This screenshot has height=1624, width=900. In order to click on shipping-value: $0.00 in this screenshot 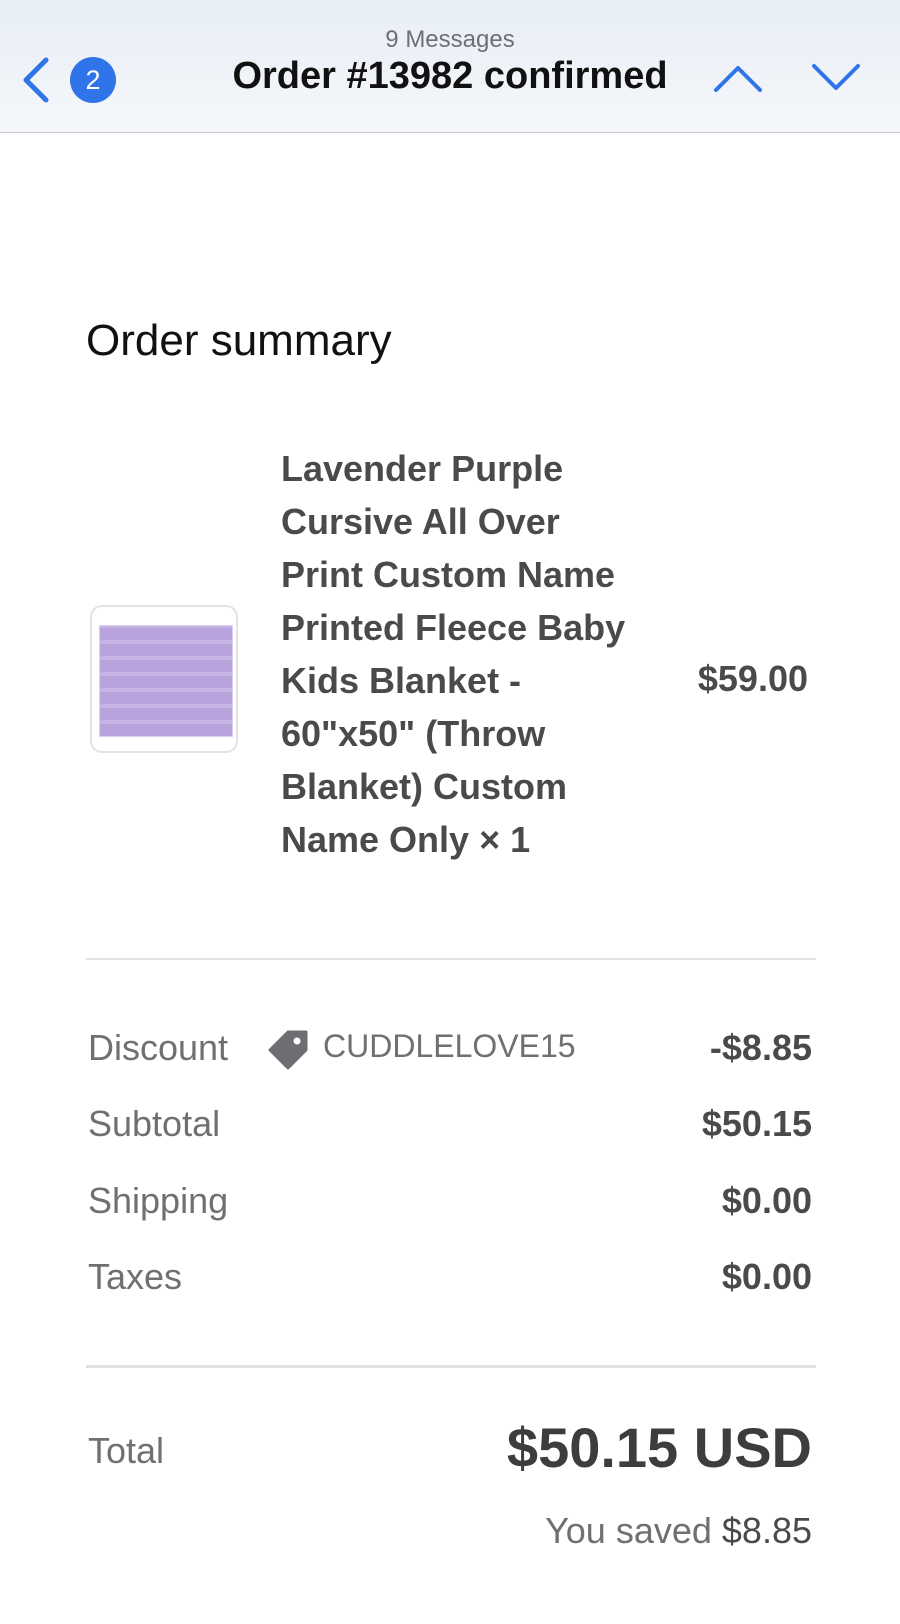, I will do `click(766, 1200)`.